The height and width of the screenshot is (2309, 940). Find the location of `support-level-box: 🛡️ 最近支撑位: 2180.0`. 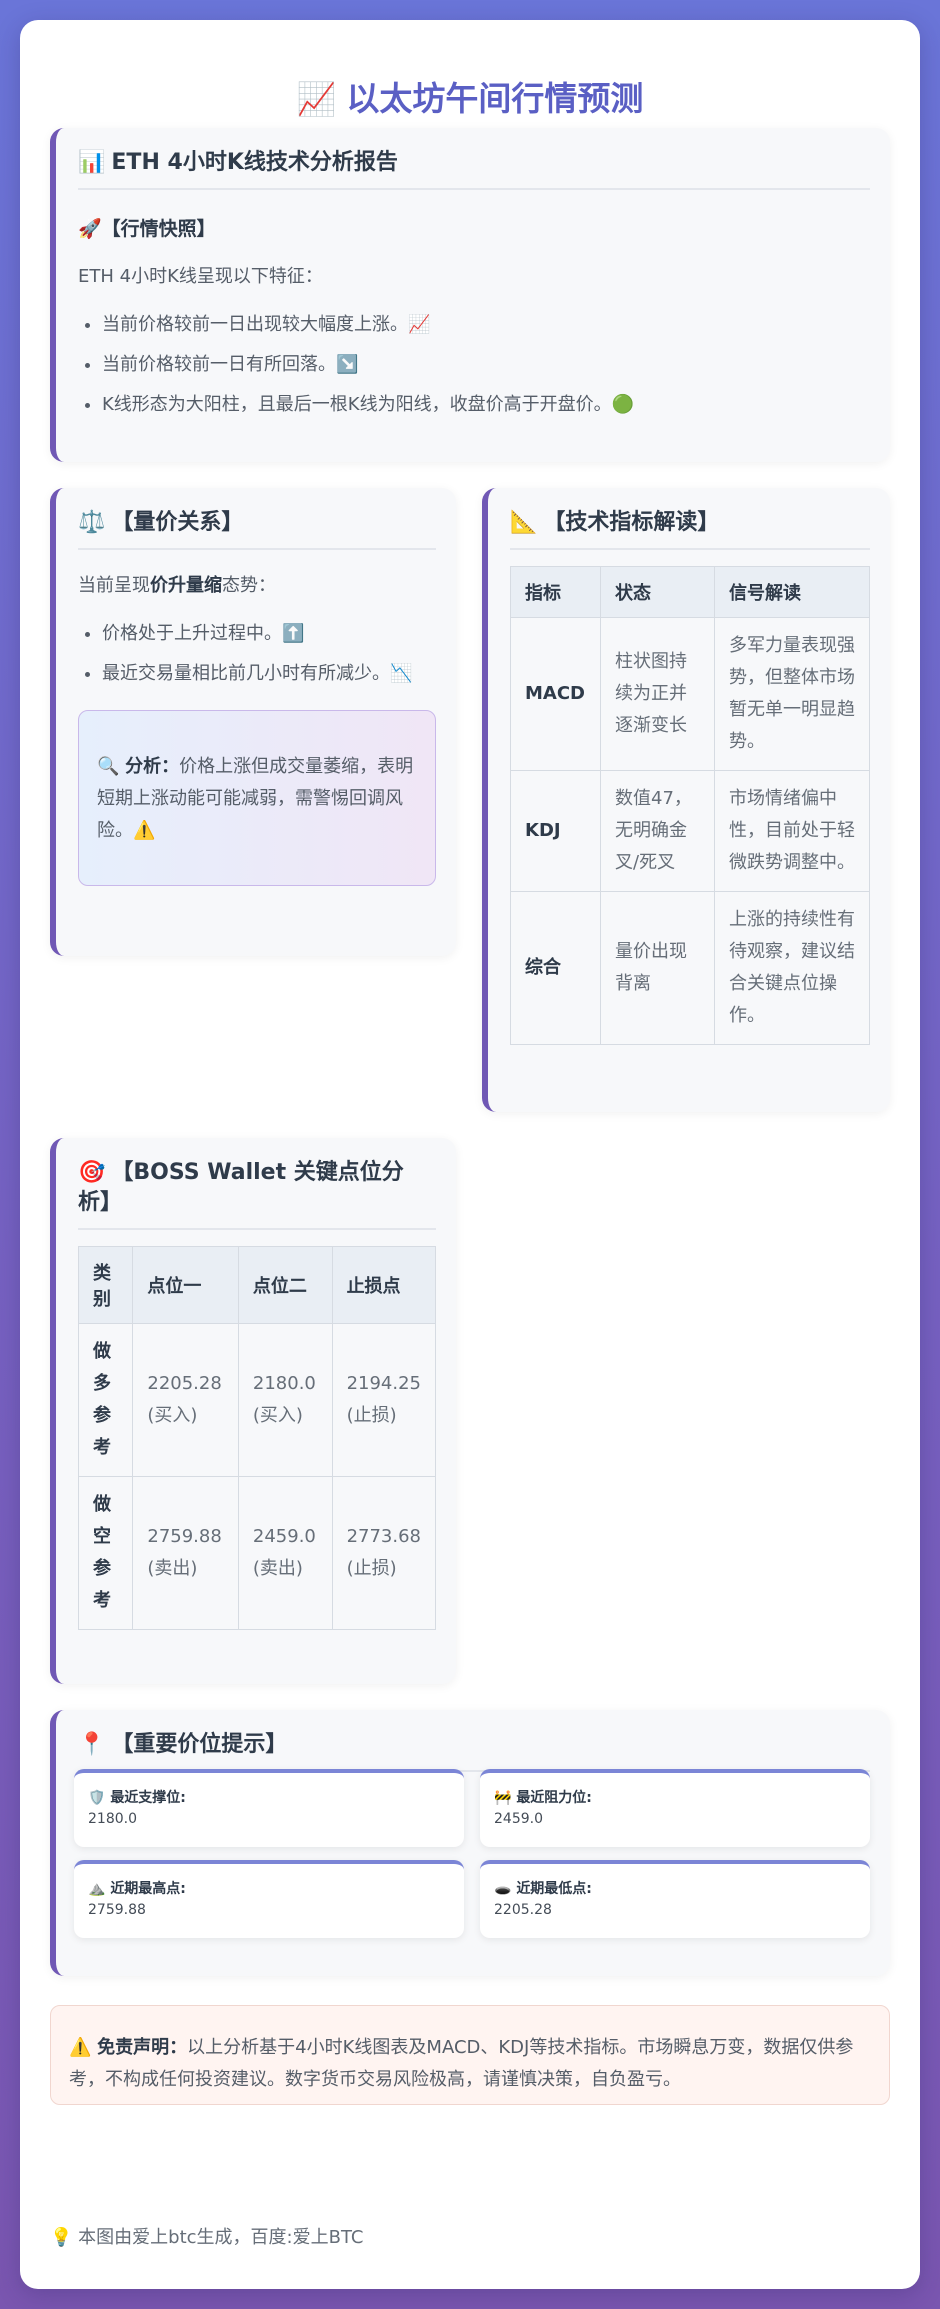

support-level-box: 🛡️ 最近支撑位: 2180.0 is located at coordinates (269, 1808).